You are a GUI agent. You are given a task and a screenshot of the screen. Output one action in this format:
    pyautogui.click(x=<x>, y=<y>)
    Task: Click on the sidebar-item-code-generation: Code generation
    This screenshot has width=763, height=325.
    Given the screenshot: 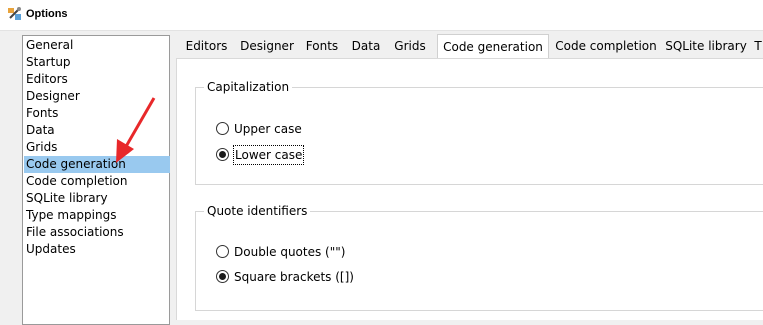 What is the action you would take?
    pyautogui.click(x=97, y=164)
    